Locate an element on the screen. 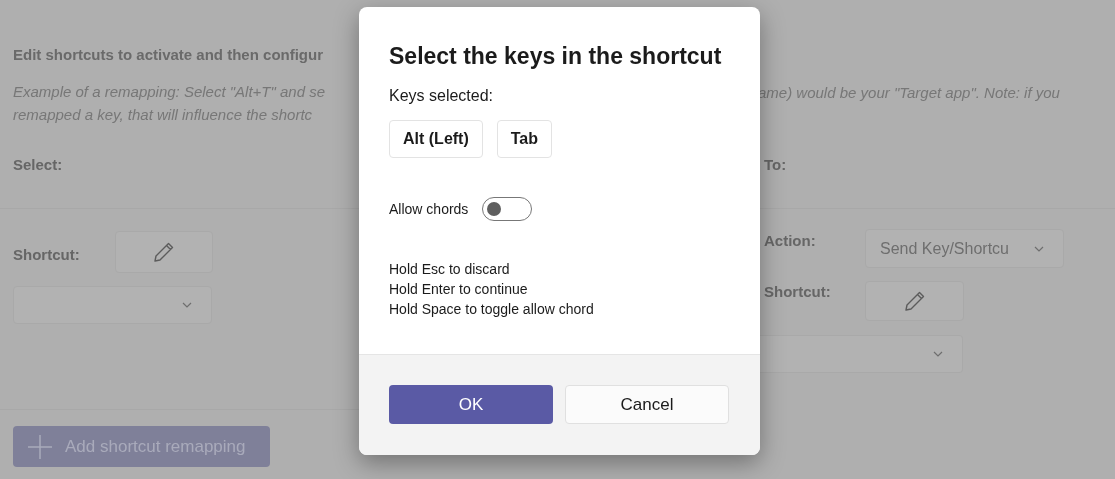  to-heading: To: is located at coordinates (775, 165).